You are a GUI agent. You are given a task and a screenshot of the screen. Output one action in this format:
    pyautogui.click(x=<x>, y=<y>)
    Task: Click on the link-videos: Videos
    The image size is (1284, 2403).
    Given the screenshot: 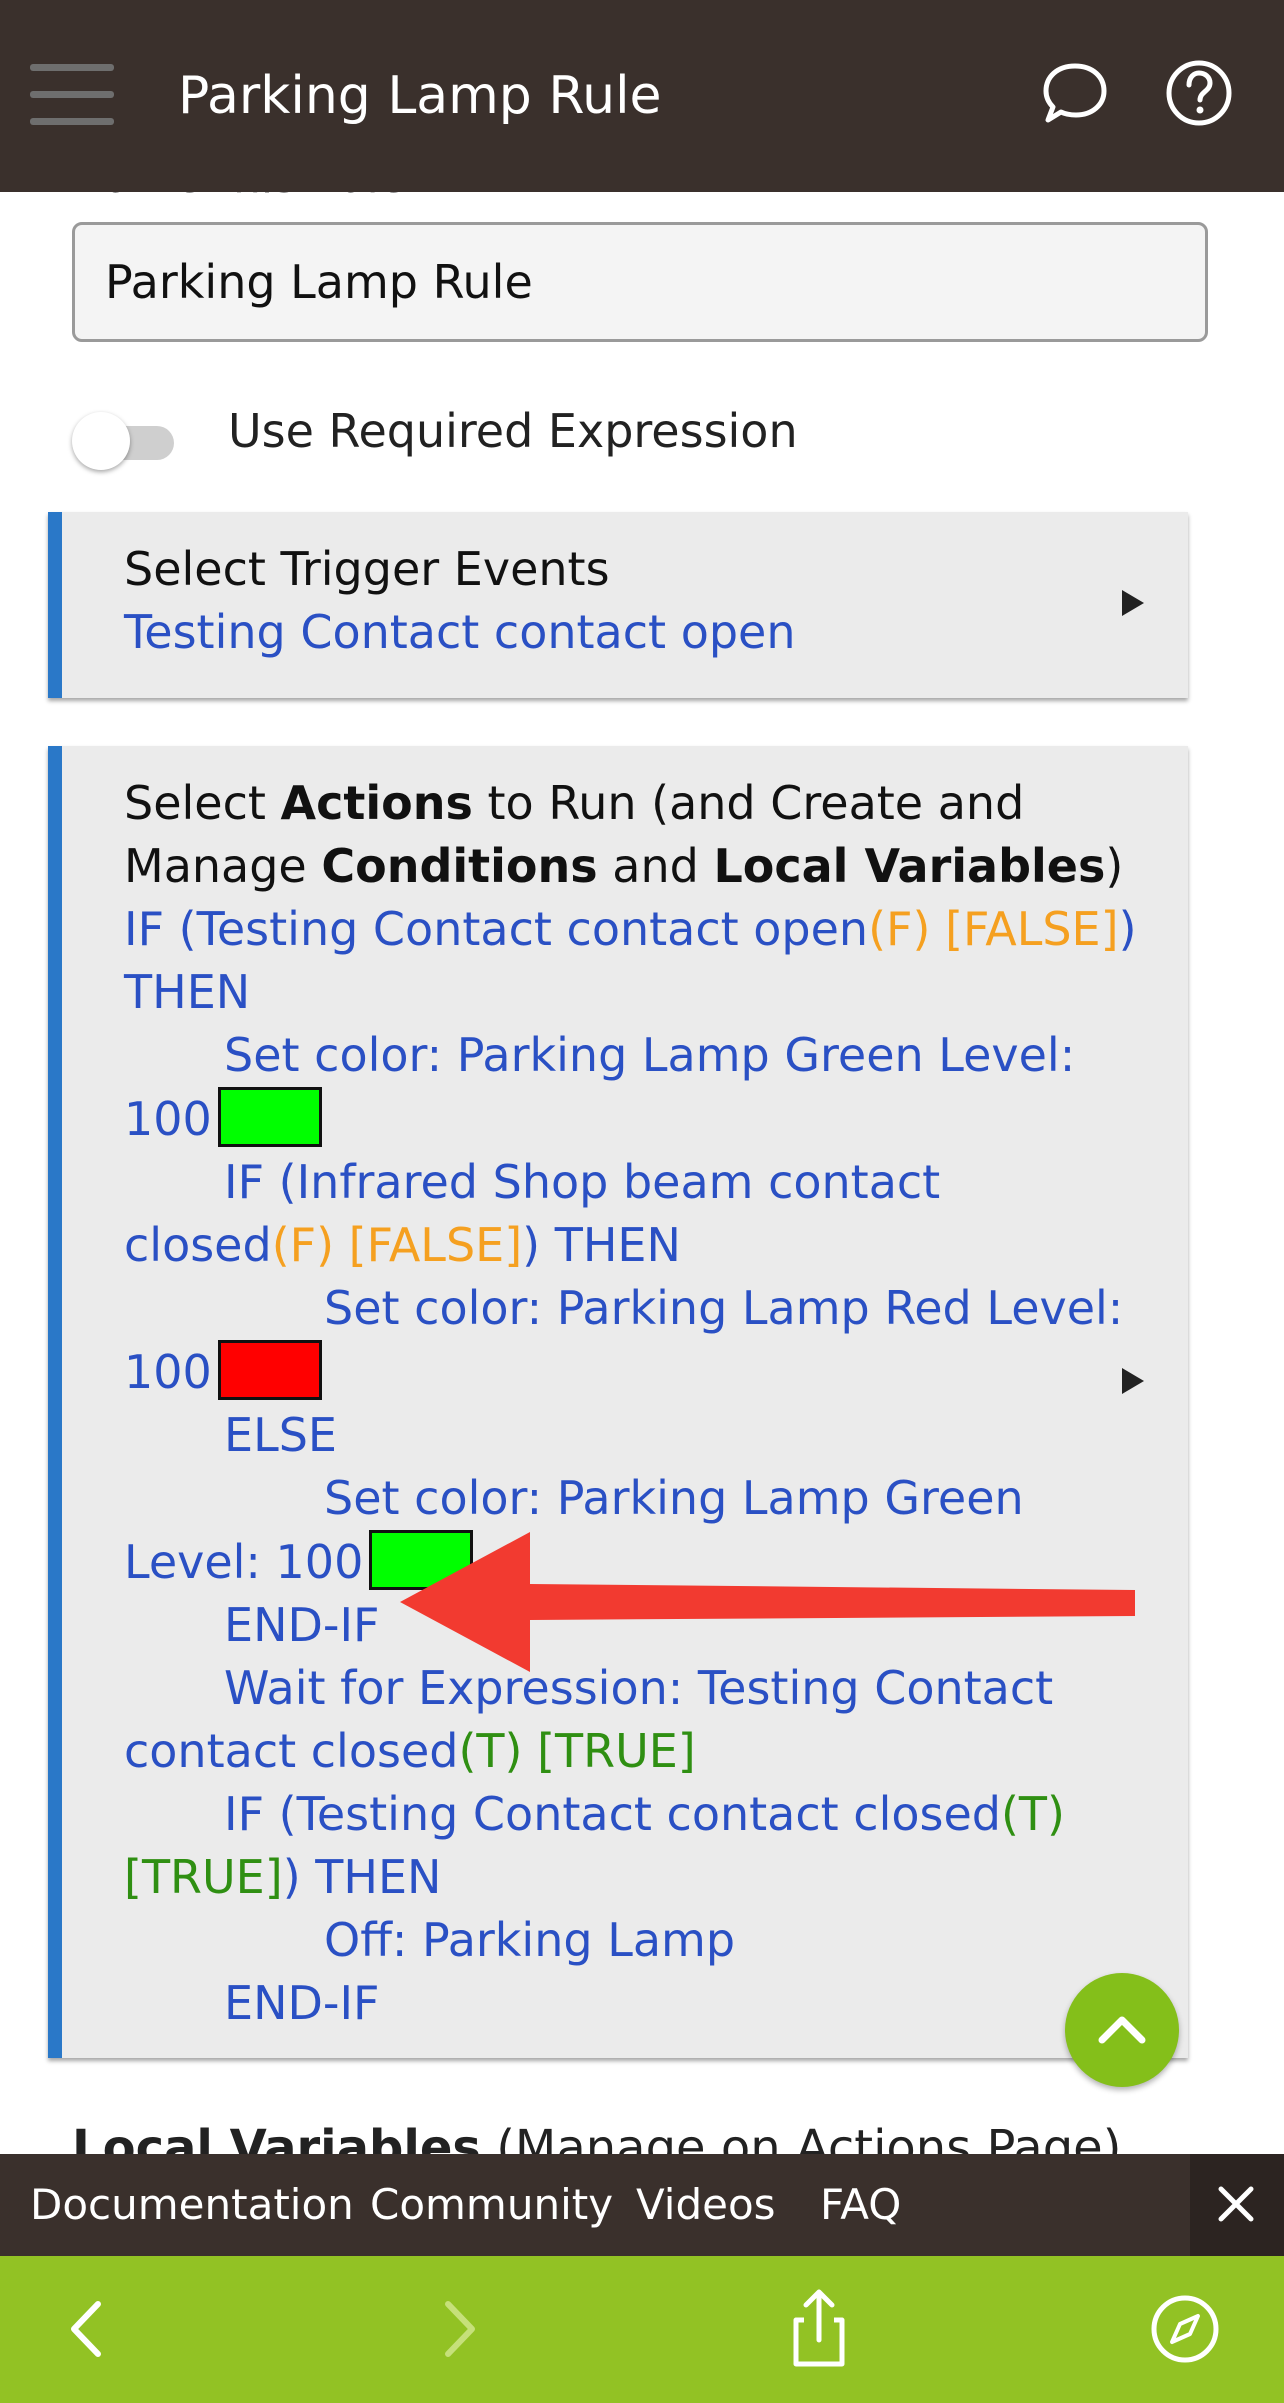 What is the action you would take?
    pyautogui.click(x=706, y=2204)
    